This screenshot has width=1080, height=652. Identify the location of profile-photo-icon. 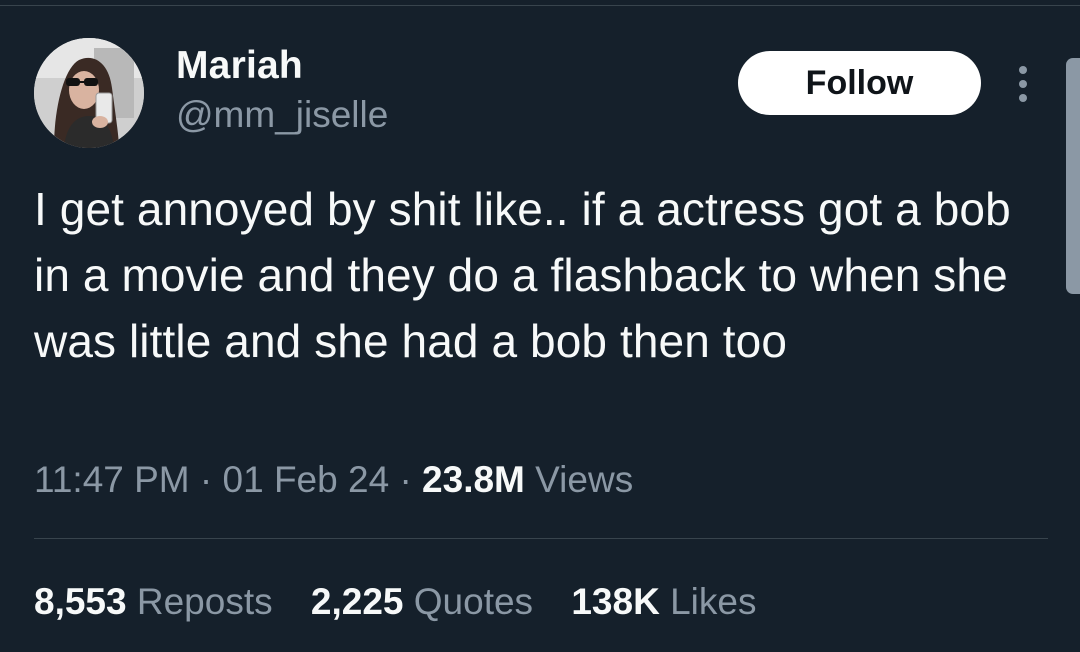
(89, 93).